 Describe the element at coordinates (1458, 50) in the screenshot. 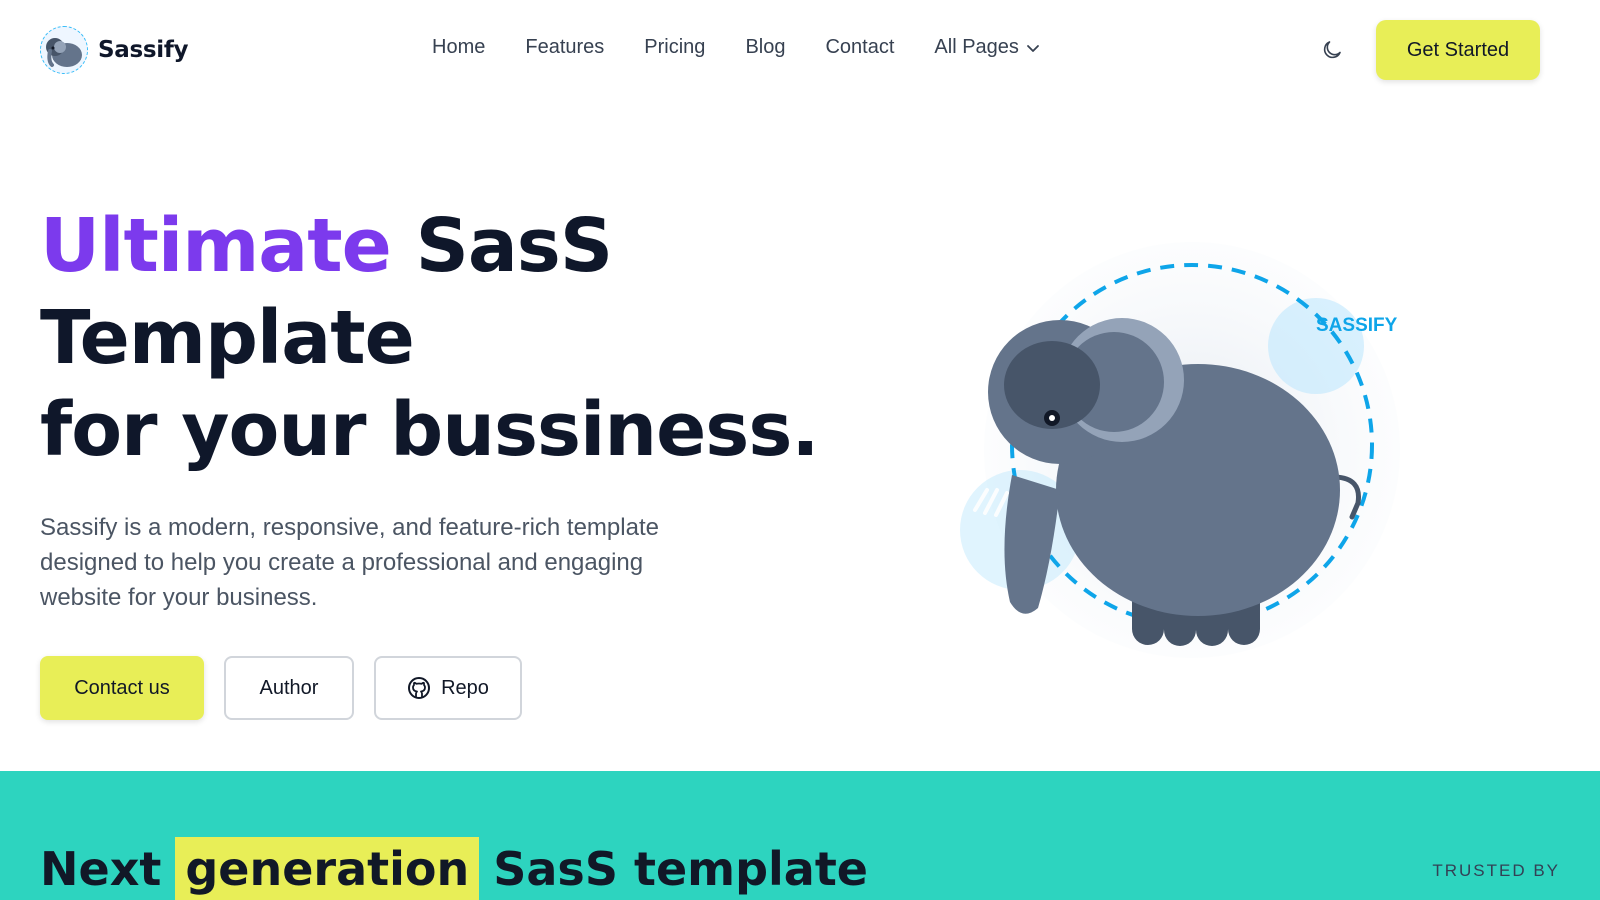

I see `get-started-button: Get Started` at that location.